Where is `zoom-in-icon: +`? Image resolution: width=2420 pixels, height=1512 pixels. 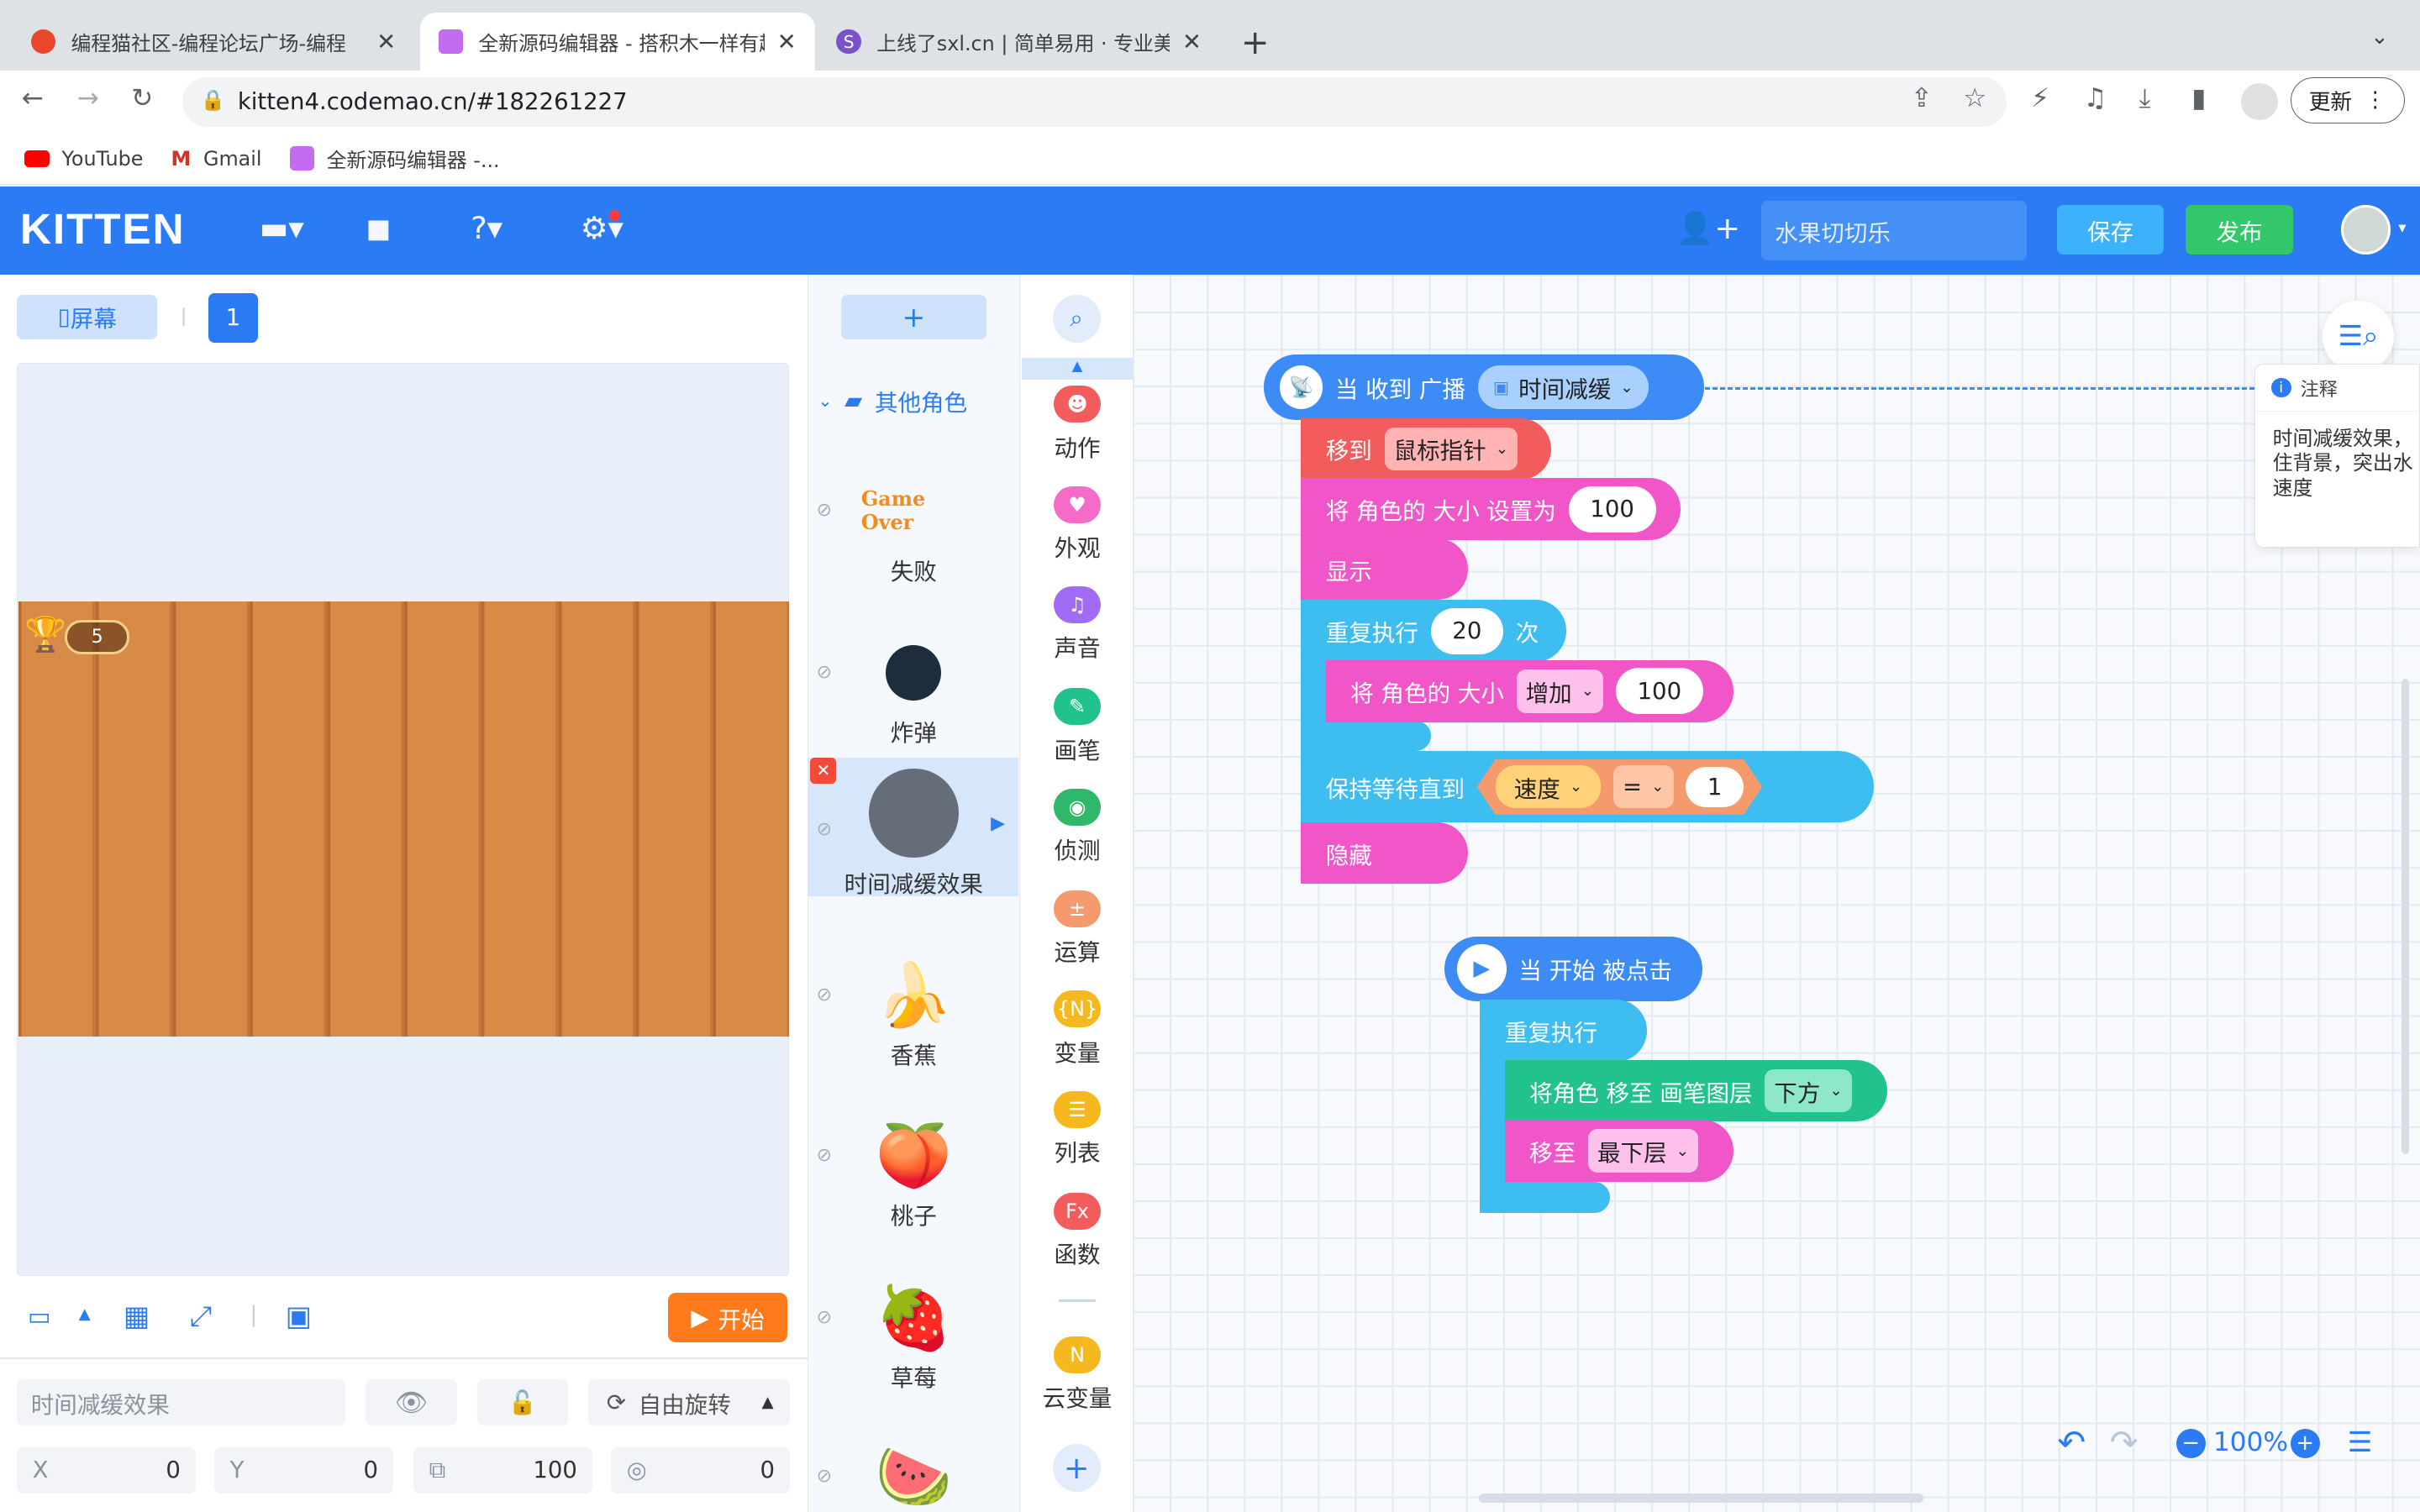 zoom-in-icon: + is located at coordinates (2305, 1443).